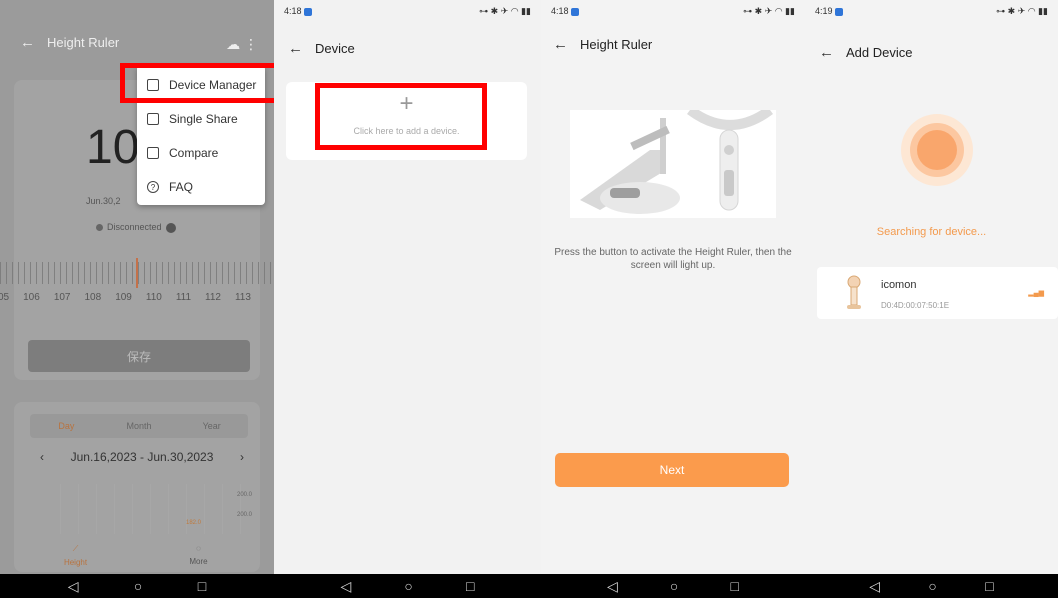  Describe the element at coordinates (153, 187) in the screenshot. I see `faq-icon: ?` at that location.